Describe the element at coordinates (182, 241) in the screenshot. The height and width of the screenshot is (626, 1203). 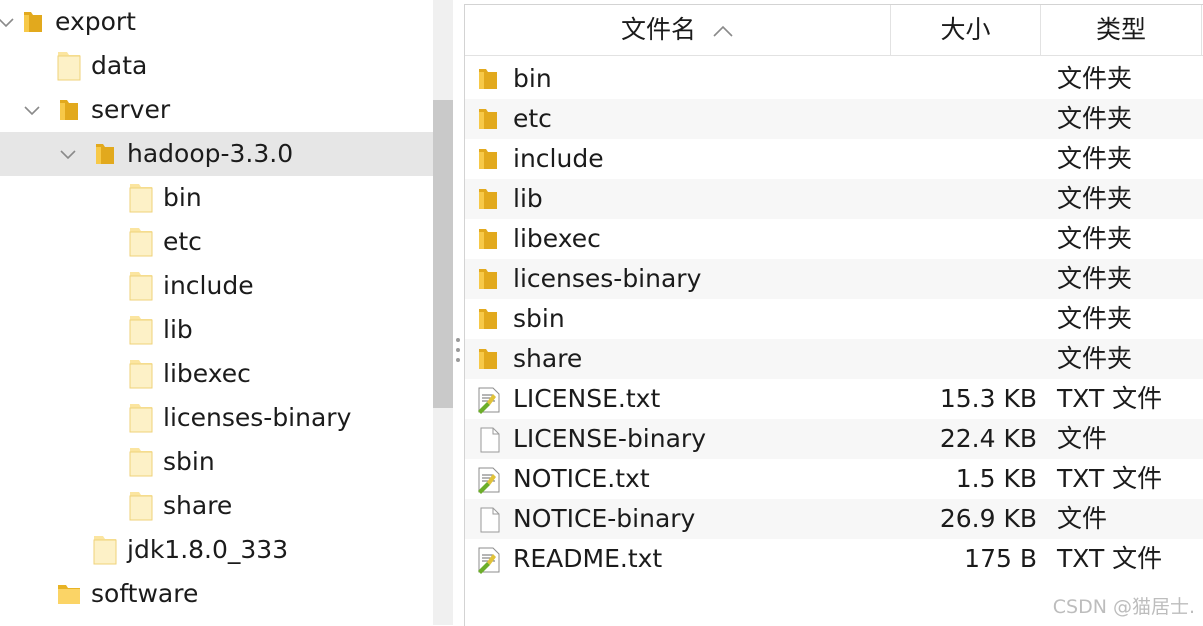
I see `tree-item-label: etc` at that location.